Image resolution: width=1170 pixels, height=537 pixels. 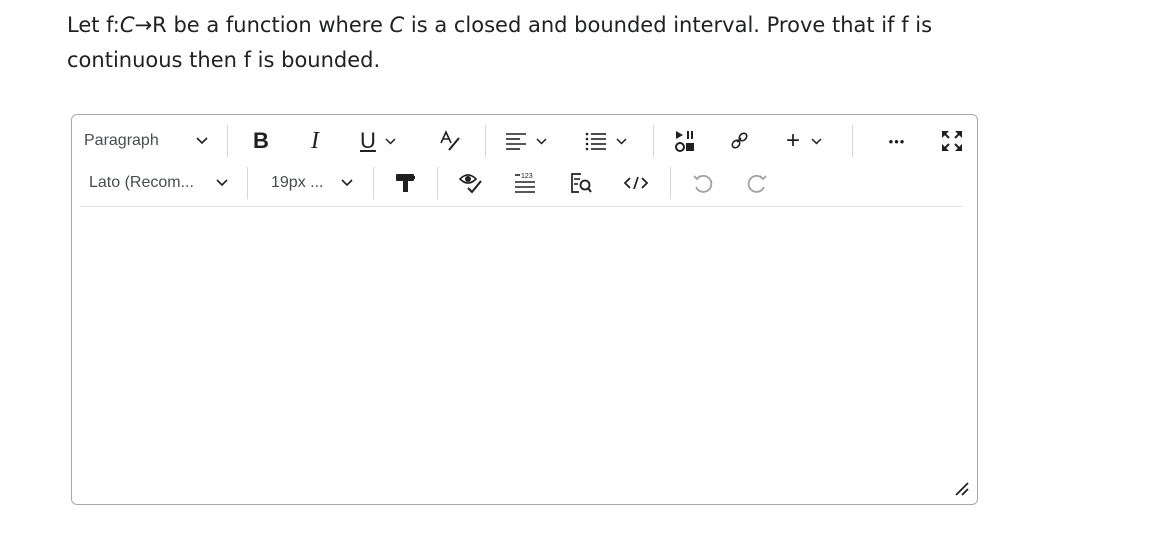 I want to click on italic-icon: I, so click(x=315, y=140).